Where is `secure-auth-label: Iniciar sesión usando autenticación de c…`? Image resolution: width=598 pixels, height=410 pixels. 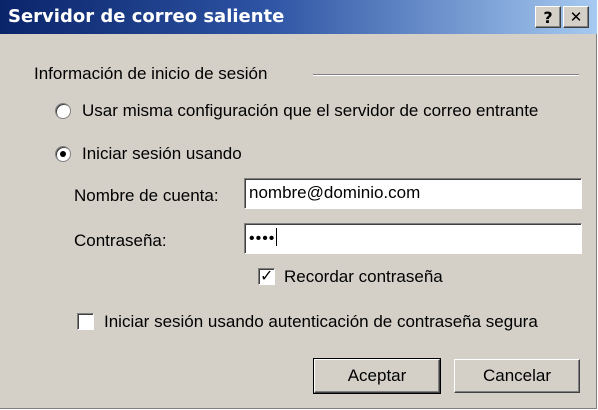
secure-auth-label: Iniciar sesión usando autenticación de c… is located at coordinates (321, 322).